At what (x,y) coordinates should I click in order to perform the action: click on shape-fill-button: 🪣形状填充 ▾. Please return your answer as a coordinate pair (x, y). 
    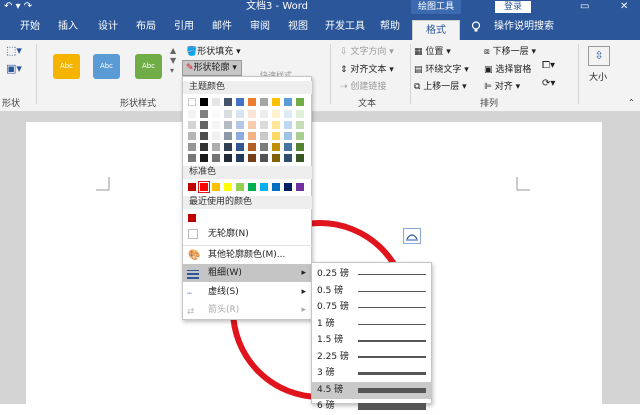
    Looking at the image, I should click on (213, 50).